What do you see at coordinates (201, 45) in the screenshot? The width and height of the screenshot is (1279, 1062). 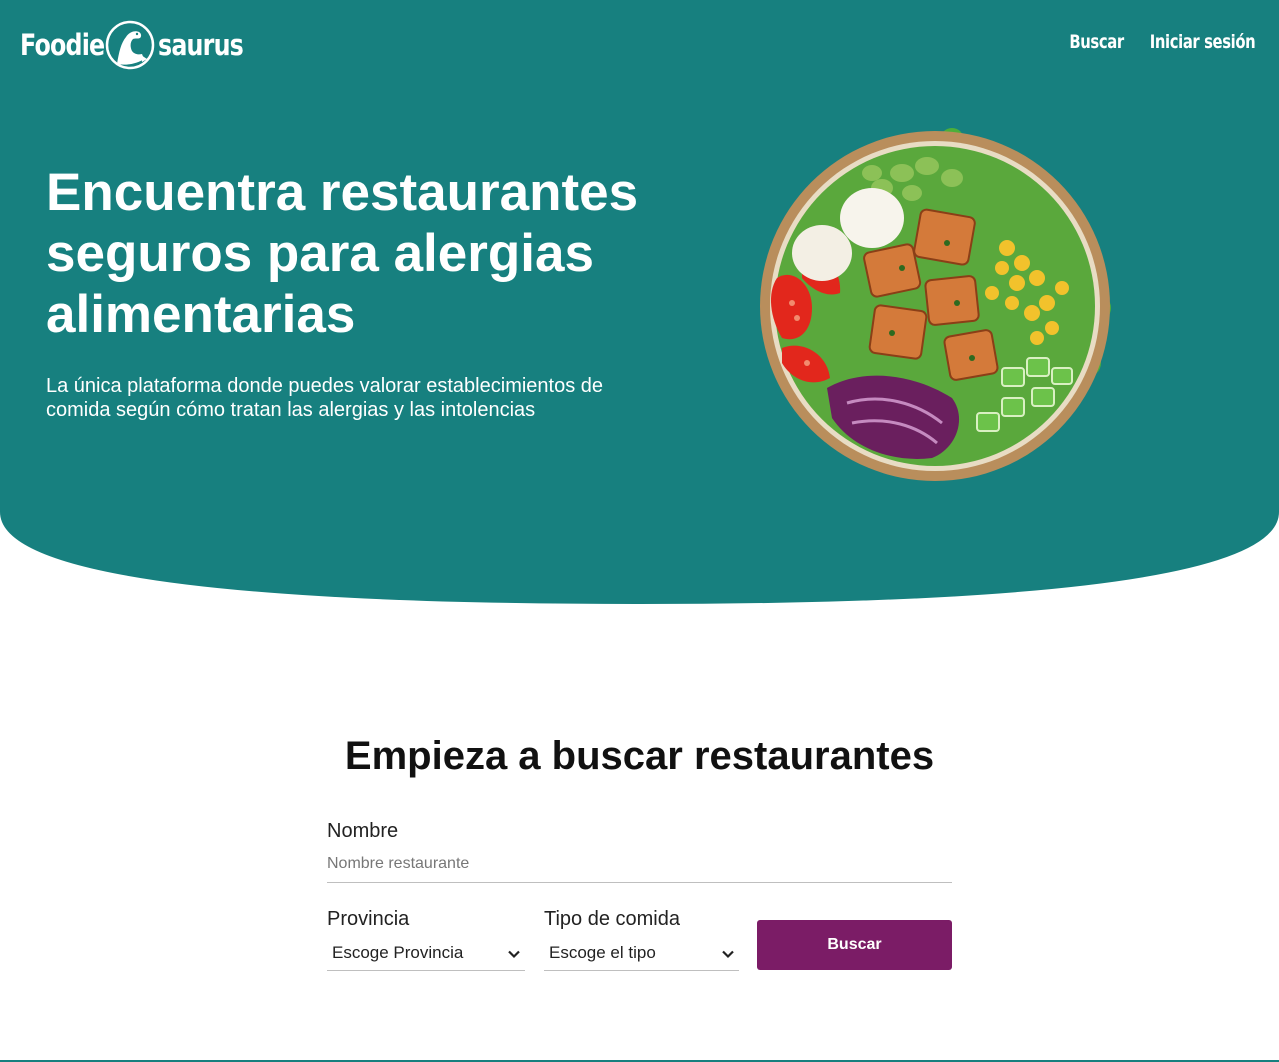 I see `logo-text-saurus: saurus` at bounding box center [201, 45].